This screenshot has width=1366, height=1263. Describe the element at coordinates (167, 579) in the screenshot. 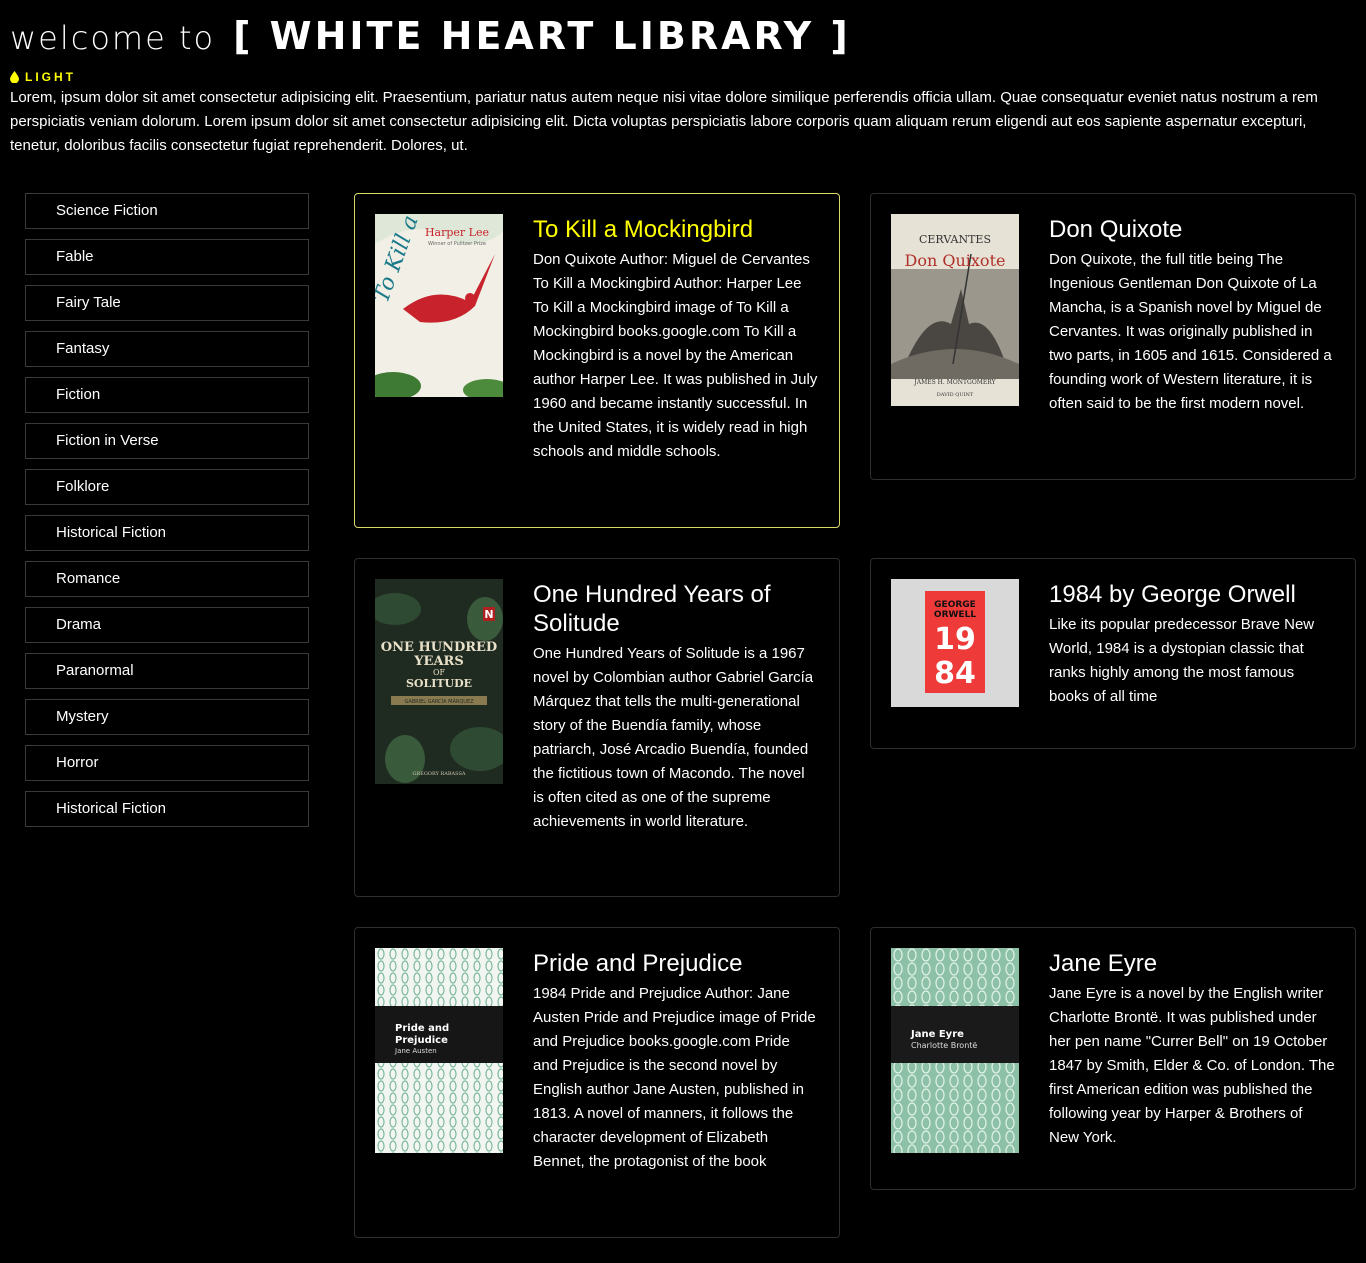

I see `sidebar-item-romance: Romance` at that location.